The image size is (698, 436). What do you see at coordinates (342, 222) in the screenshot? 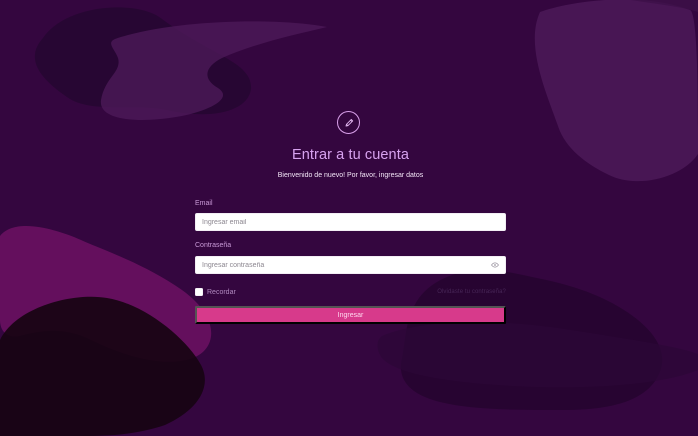
I see `email-input` at bounding box center [342, 222].